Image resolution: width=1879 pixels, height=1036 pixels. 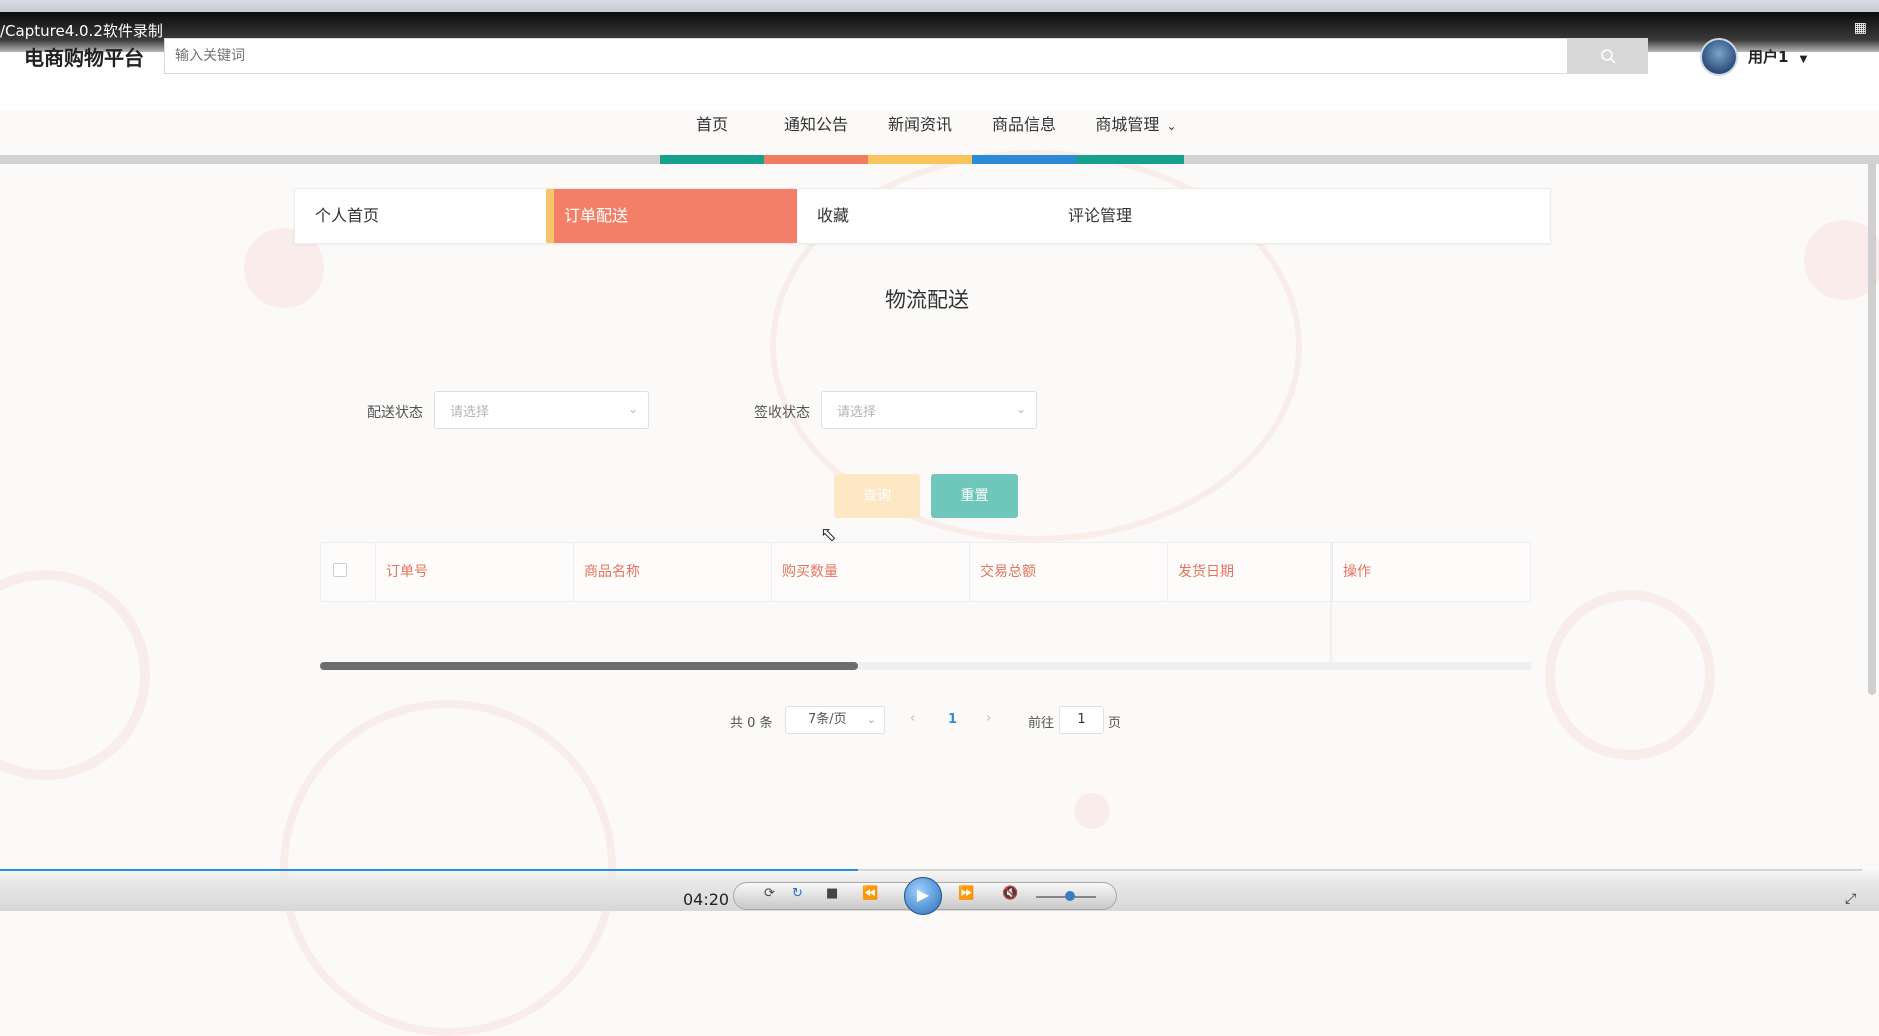 I want to click on column-header: 购买数量, so click(x=871, y=572).